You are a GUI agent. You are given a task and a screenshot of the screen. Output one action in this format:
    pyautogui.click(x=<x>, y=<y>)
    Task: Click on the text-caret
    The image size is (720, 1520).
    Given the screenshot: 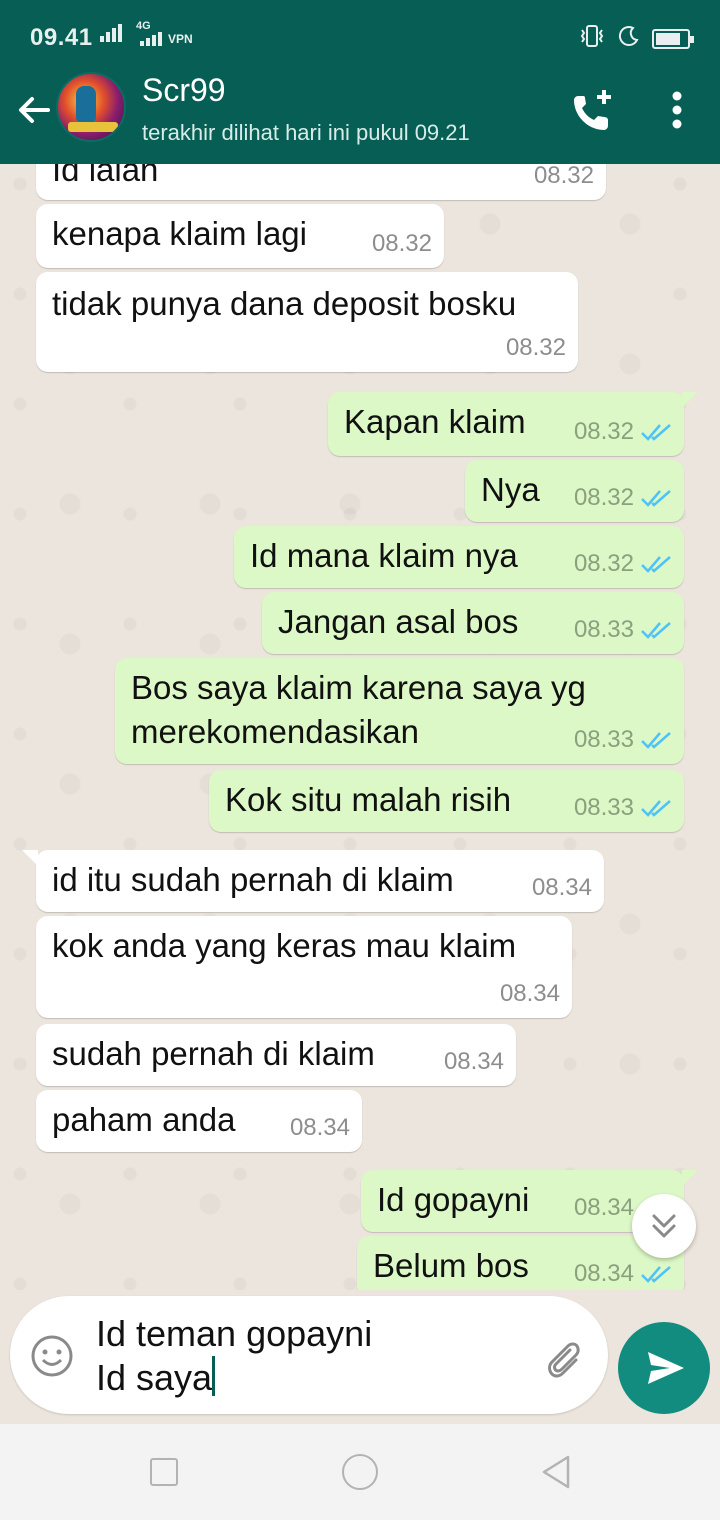 What is the action you would take?
    pyautogui.click(x=214, y=1376)
    